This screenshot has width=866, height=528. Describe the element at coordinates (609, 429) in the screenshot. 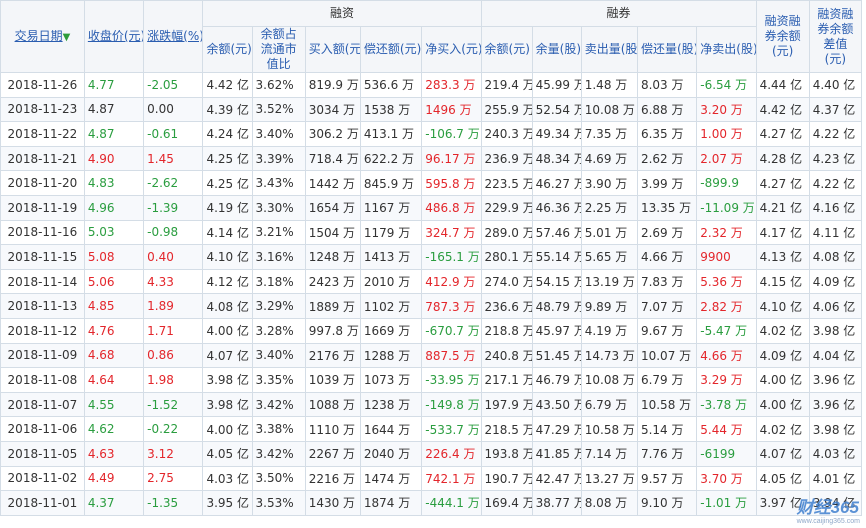

I see `cell-sec-sell: 10.58 万` at that location.